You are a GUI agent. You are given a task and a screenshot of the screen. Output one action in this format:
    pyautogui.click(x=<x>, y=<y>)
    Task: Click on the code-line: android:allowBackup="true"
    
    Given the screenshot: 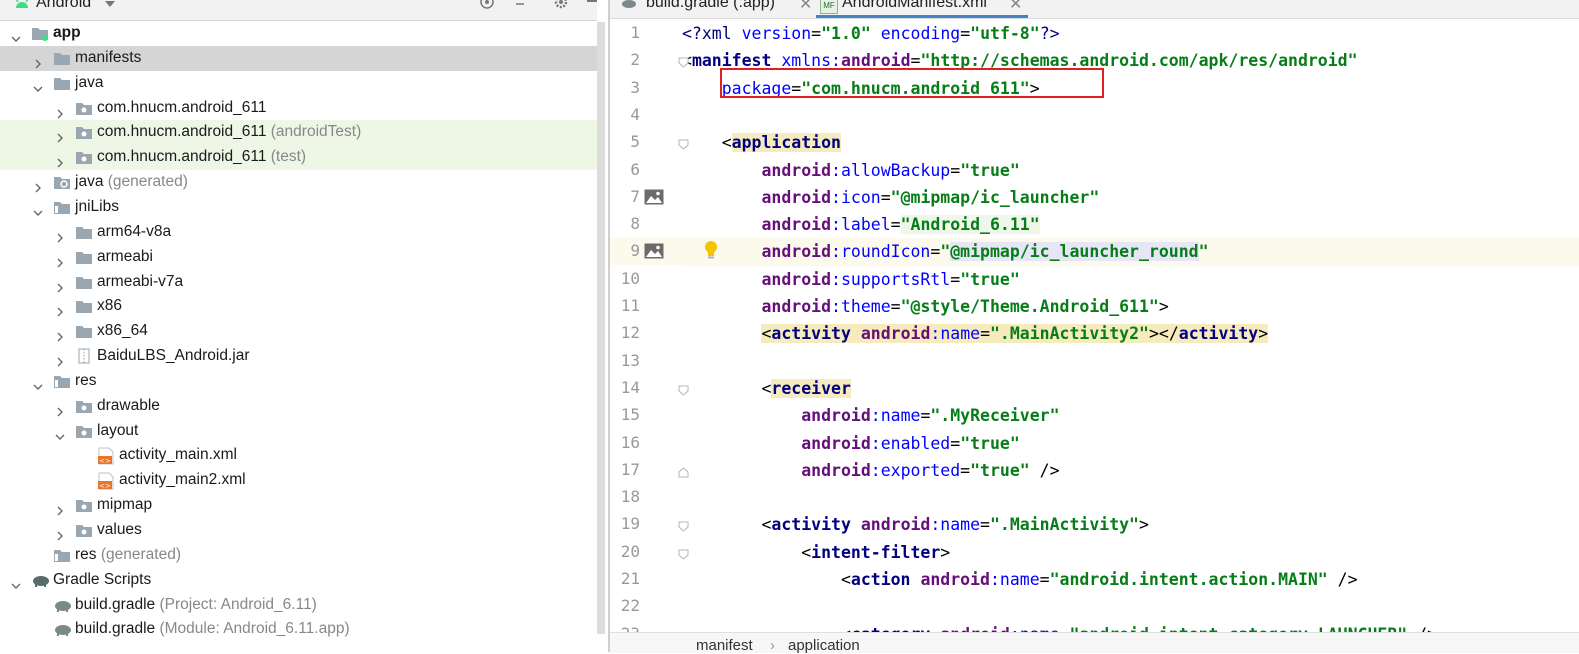 What is the action you would take?
    pyautogui.click(x=1130, y=170)
    